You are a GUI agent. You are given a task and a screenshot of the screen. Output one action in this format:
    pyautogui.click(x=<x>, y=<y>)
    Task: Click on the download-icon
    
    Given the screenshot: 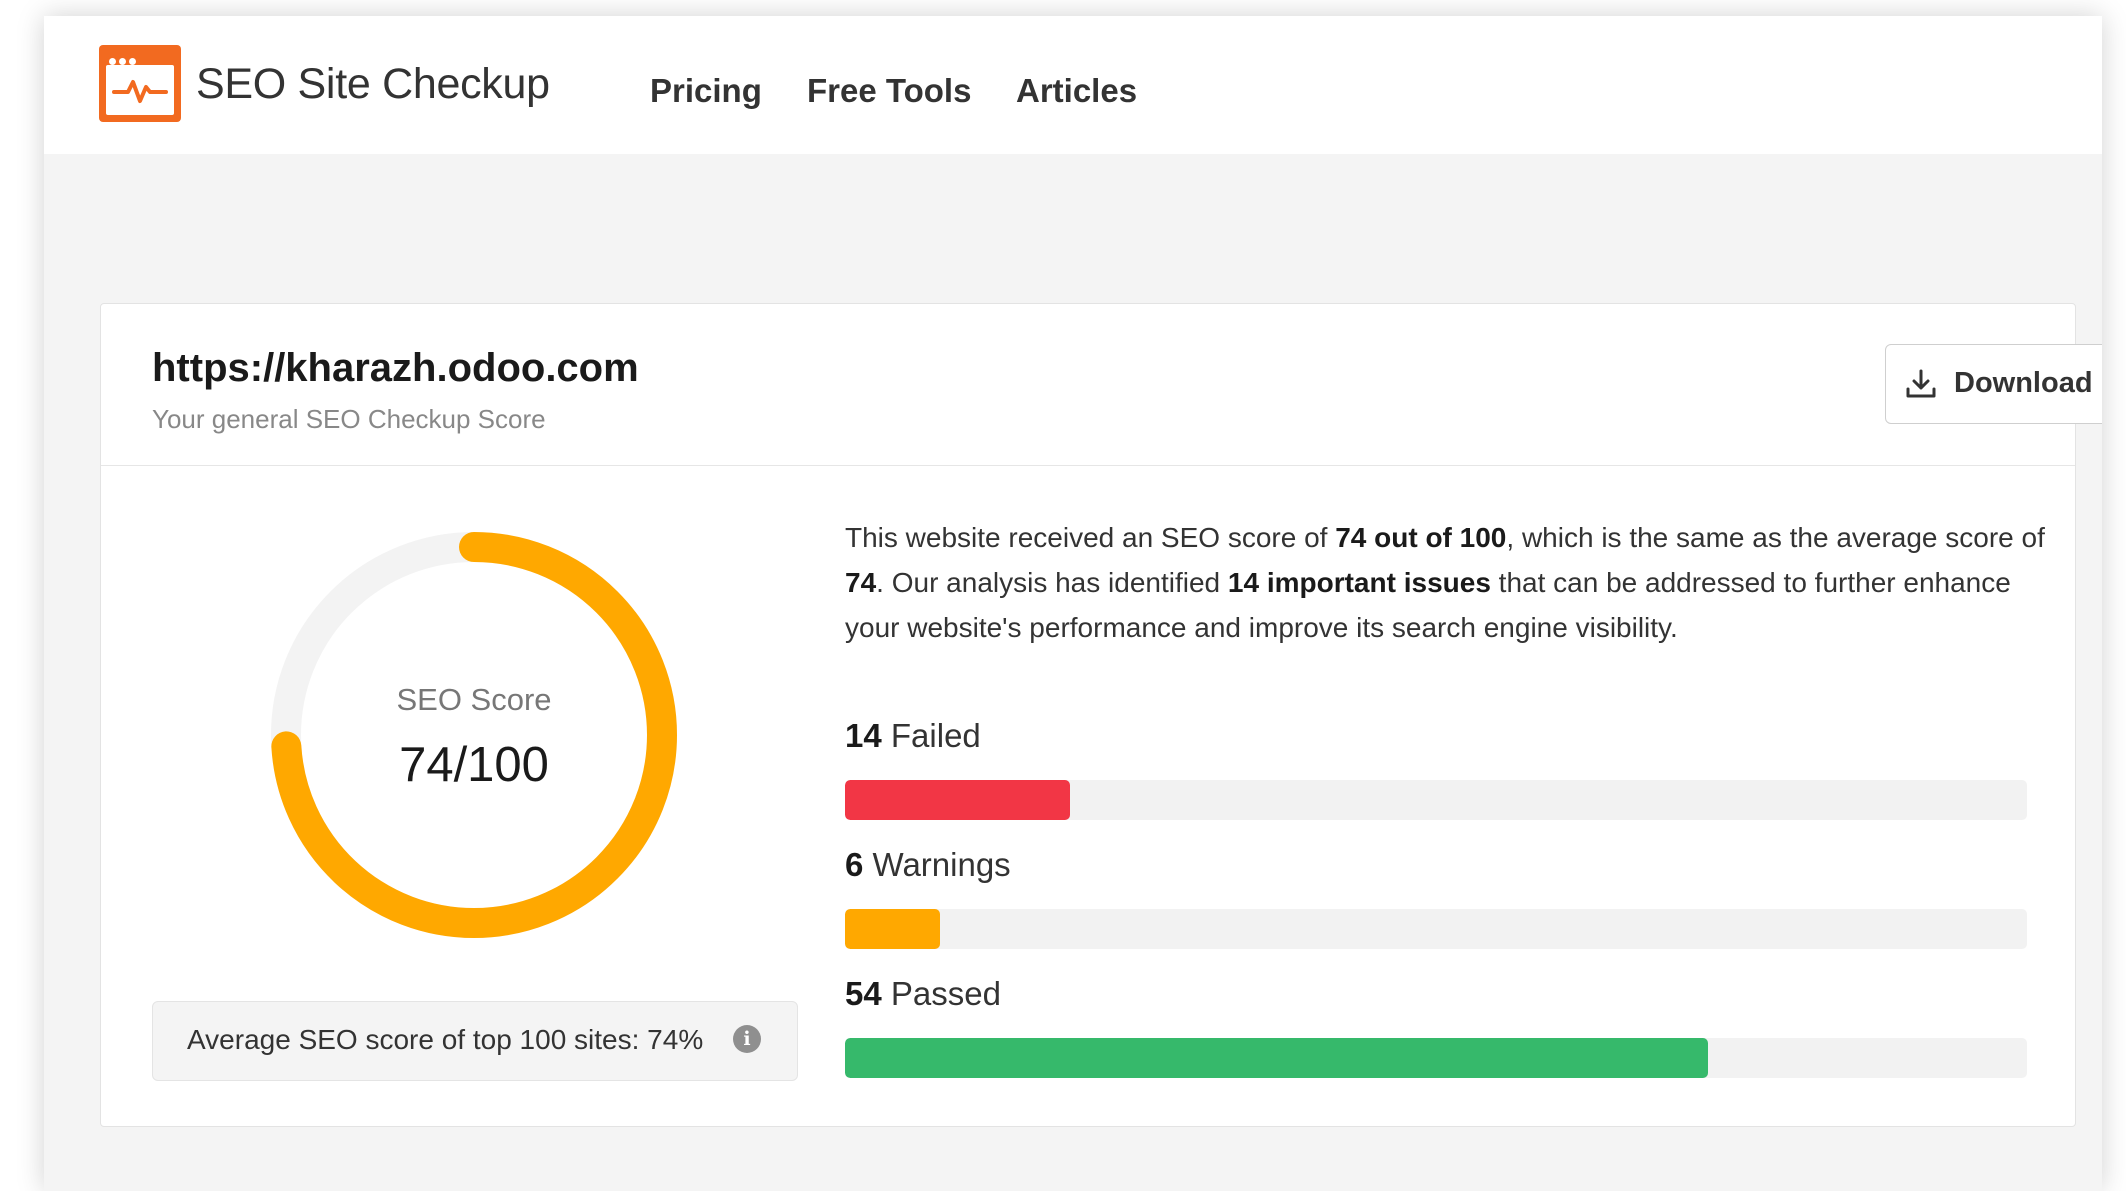 What is the action you would take?
    pyautogui.click(x=1921, y=386)
    